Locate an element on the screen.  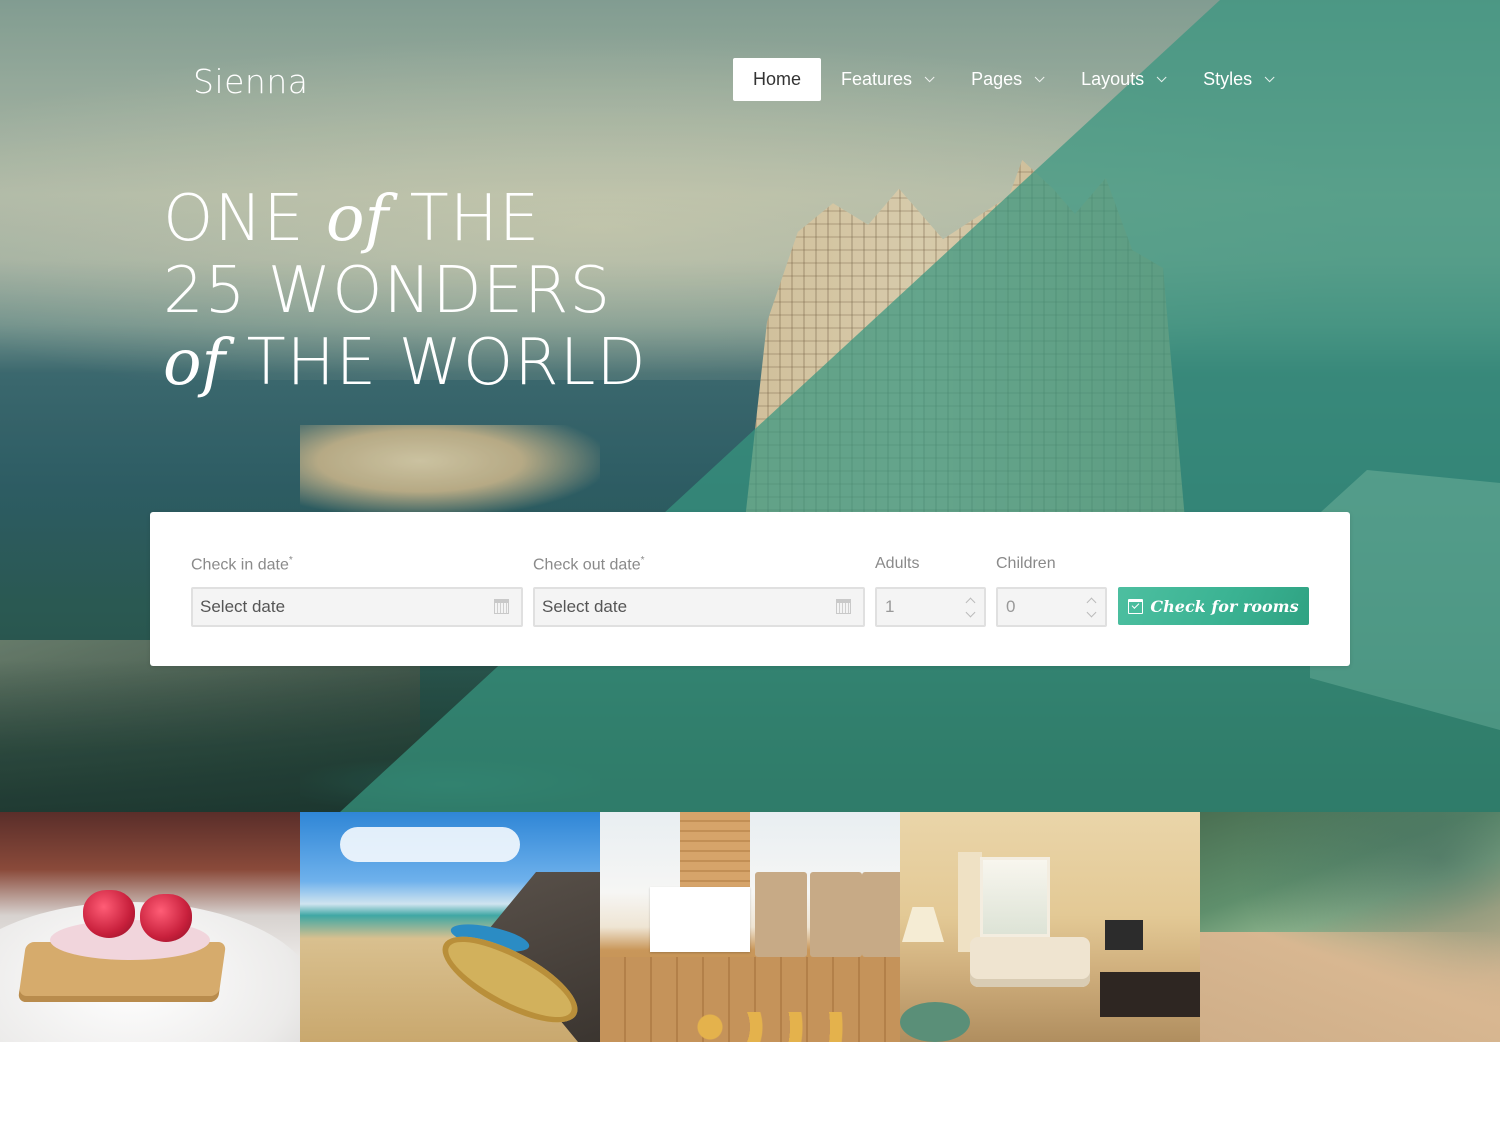
children-stepper: 0 is located at coordinates (1051, 607).